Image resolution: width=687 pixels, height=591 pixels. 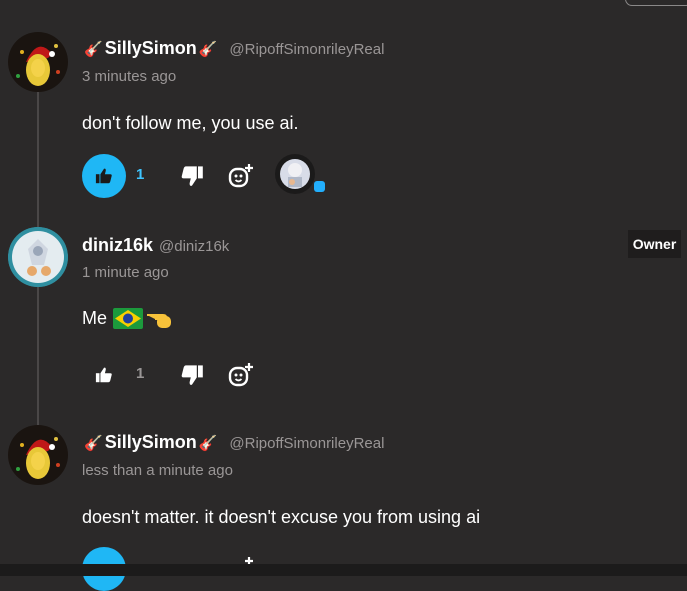 What do you see at coordinates (95, 317) in the screenshot?
I see `comment-text: Me` at bounding box center [95, 317].